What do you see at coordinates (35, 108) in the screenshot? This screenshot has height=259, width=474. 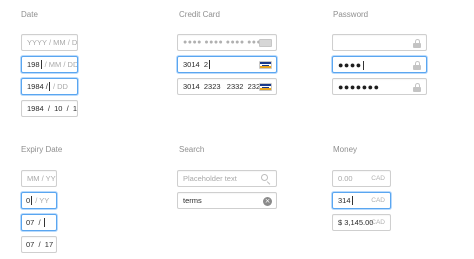 I see `date-year: 1984` at bounding box center [35, 108].